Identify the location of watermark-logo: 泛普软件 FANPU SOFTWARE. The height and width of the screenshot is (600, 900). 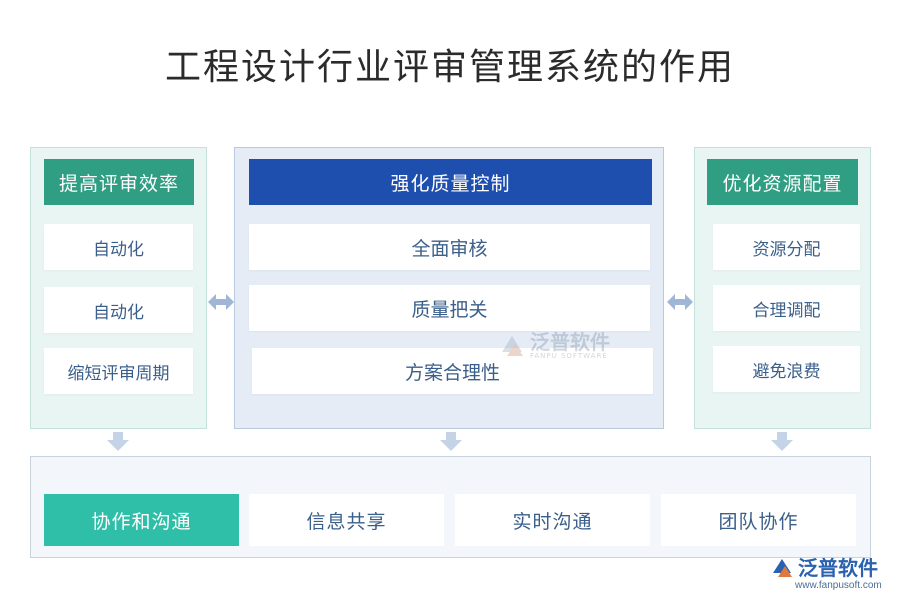
(554, 346).